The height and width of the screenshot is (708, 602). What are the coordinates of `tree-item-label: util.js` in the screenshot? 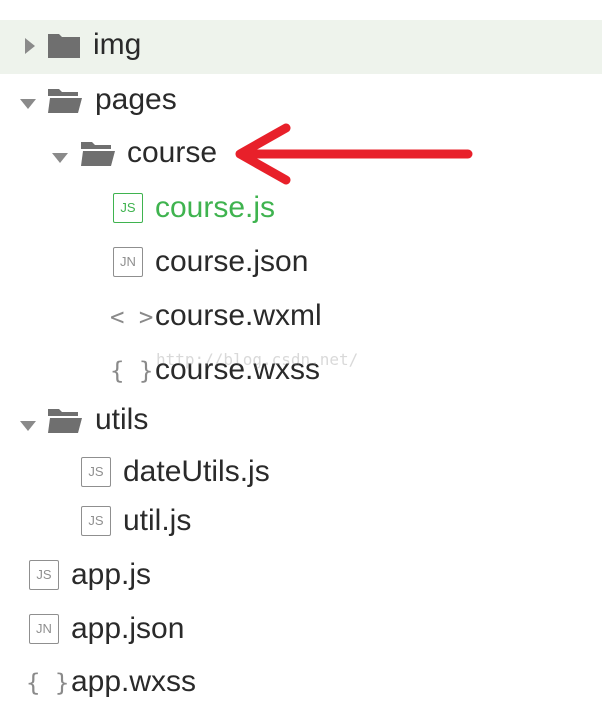 It's located at (157, 520).